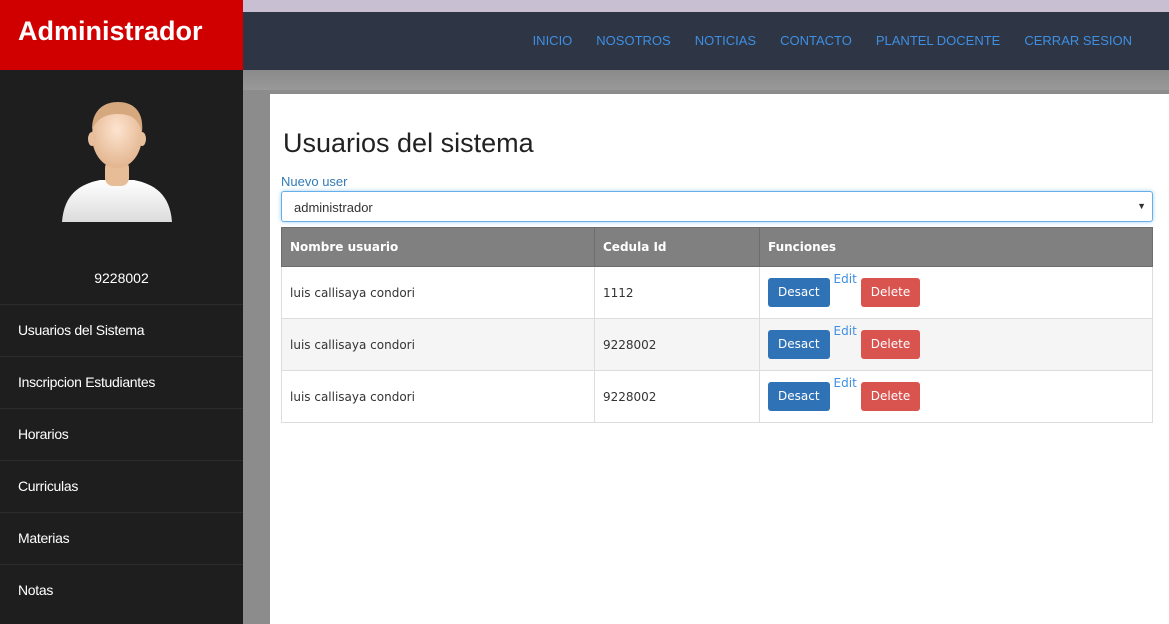 The image size is (1169, 624). Describe the element at coordinates (314, 181) in the screenshot. I see `new-user-link: Nuevo user` at that location.